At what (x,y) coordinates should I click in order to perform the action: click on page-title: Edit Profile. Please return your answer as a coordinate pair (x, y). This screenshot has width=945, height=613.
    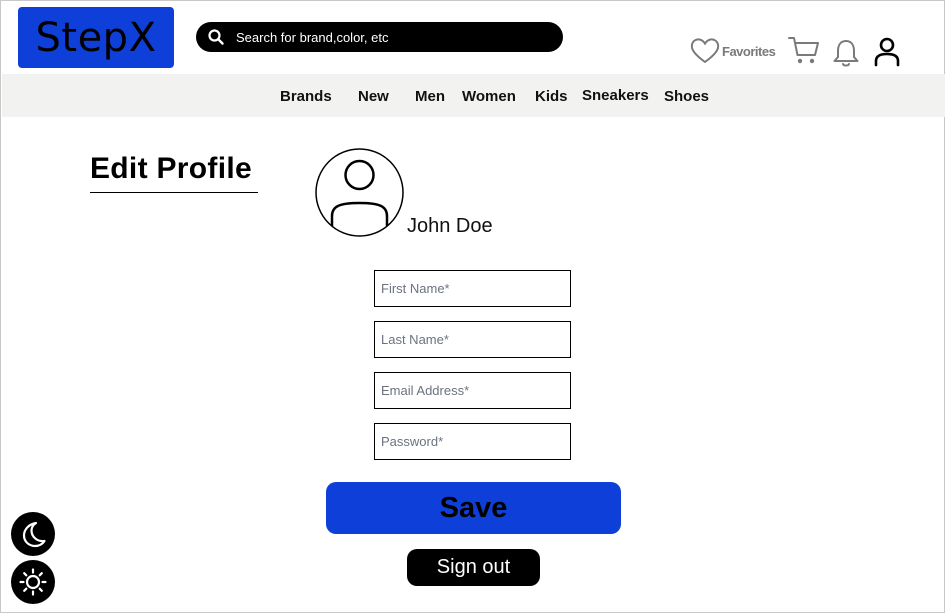
    Looking at the image, I should click on (171, 168).